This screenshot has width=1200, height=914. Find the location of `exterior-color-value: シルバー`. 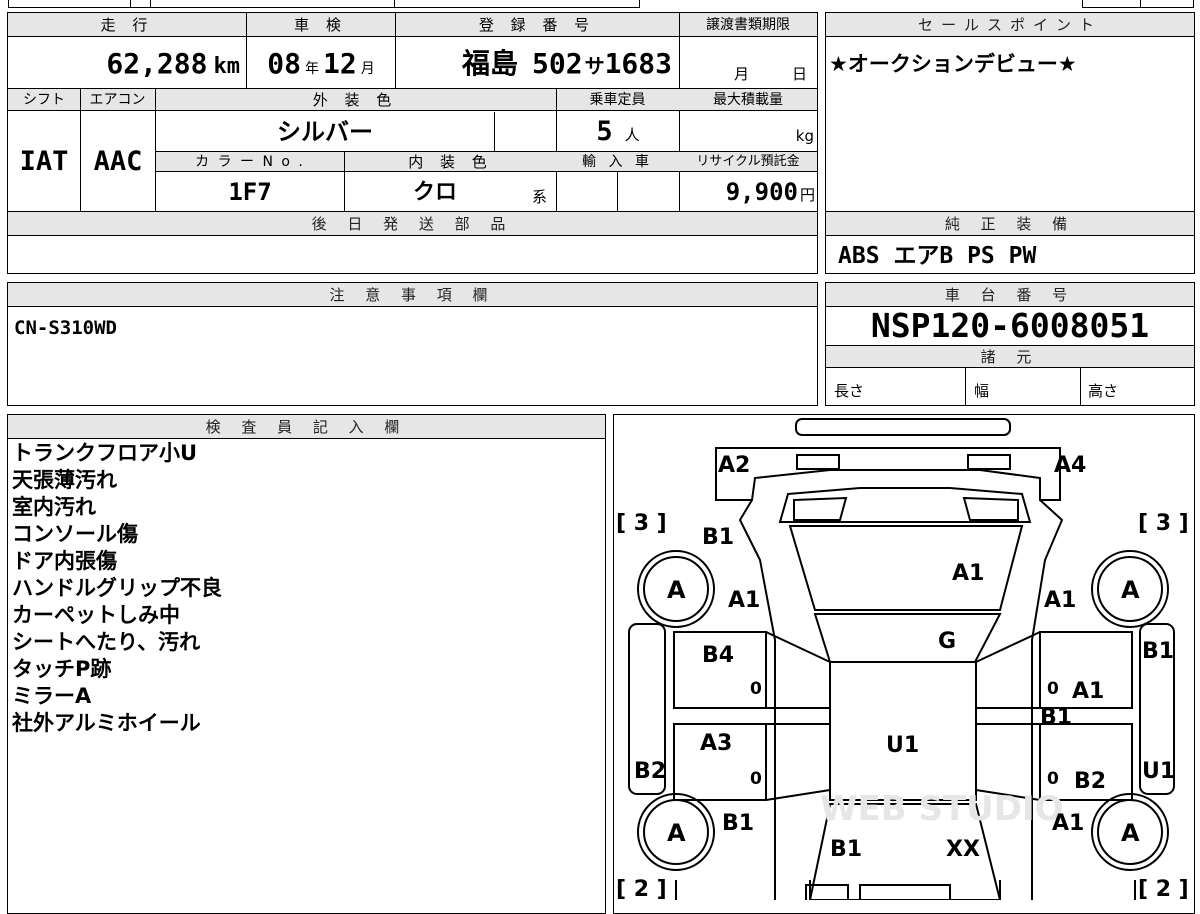

exterior-color-value: シルバー is located at coordinates (325, 132).